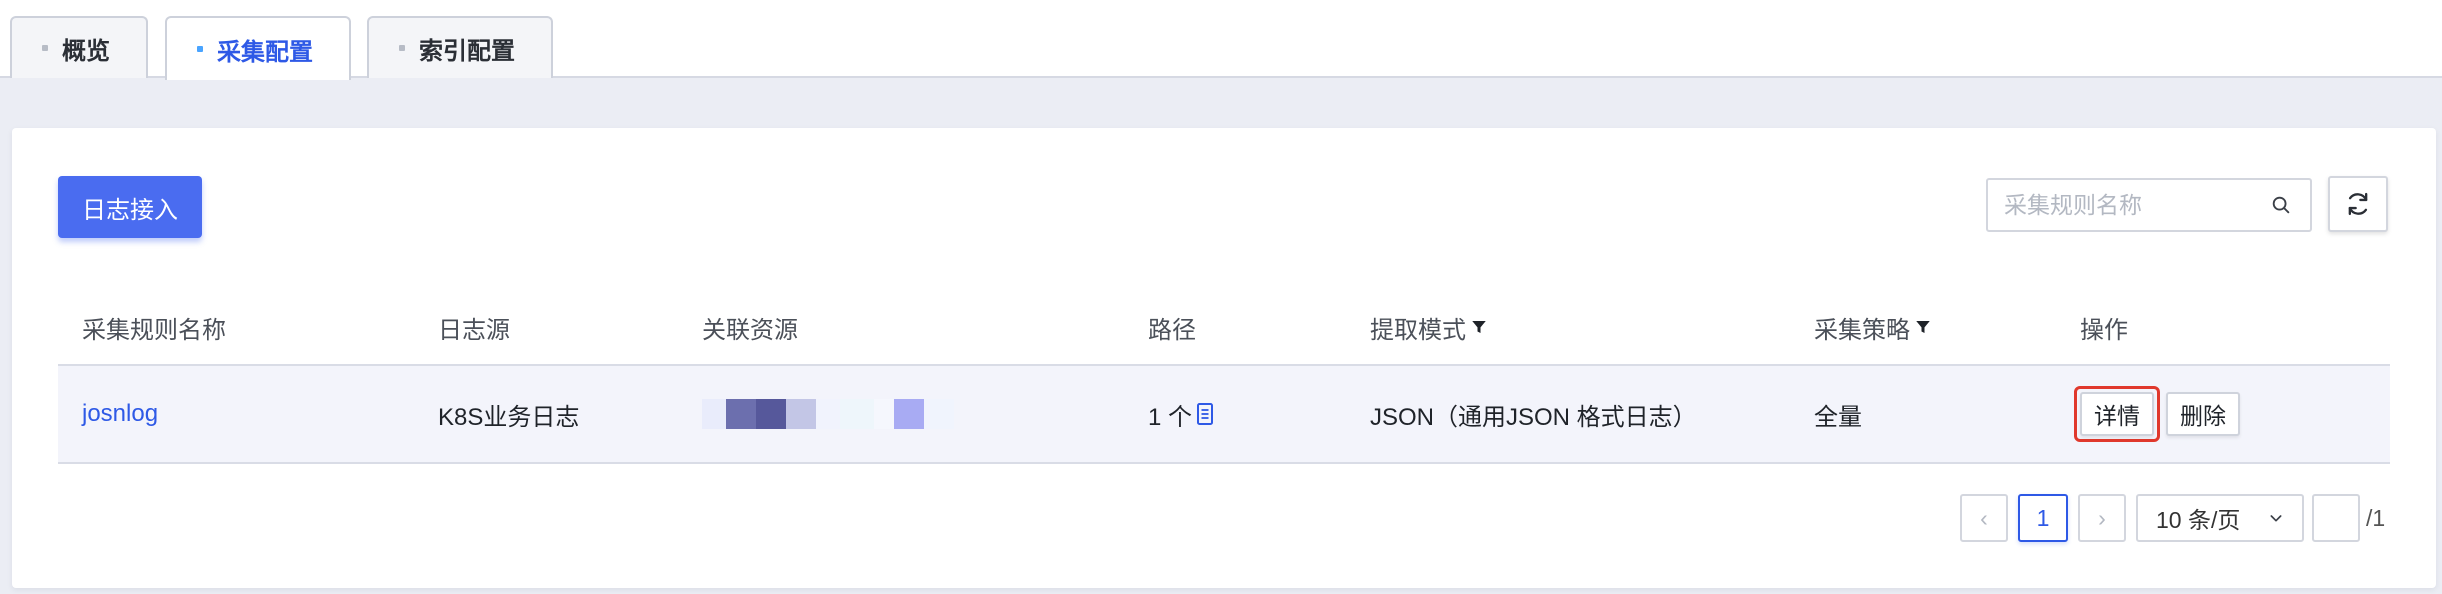 This screenshot has width=2442, height=594. I want to click on redacted-resource-image, so click(828, 414).